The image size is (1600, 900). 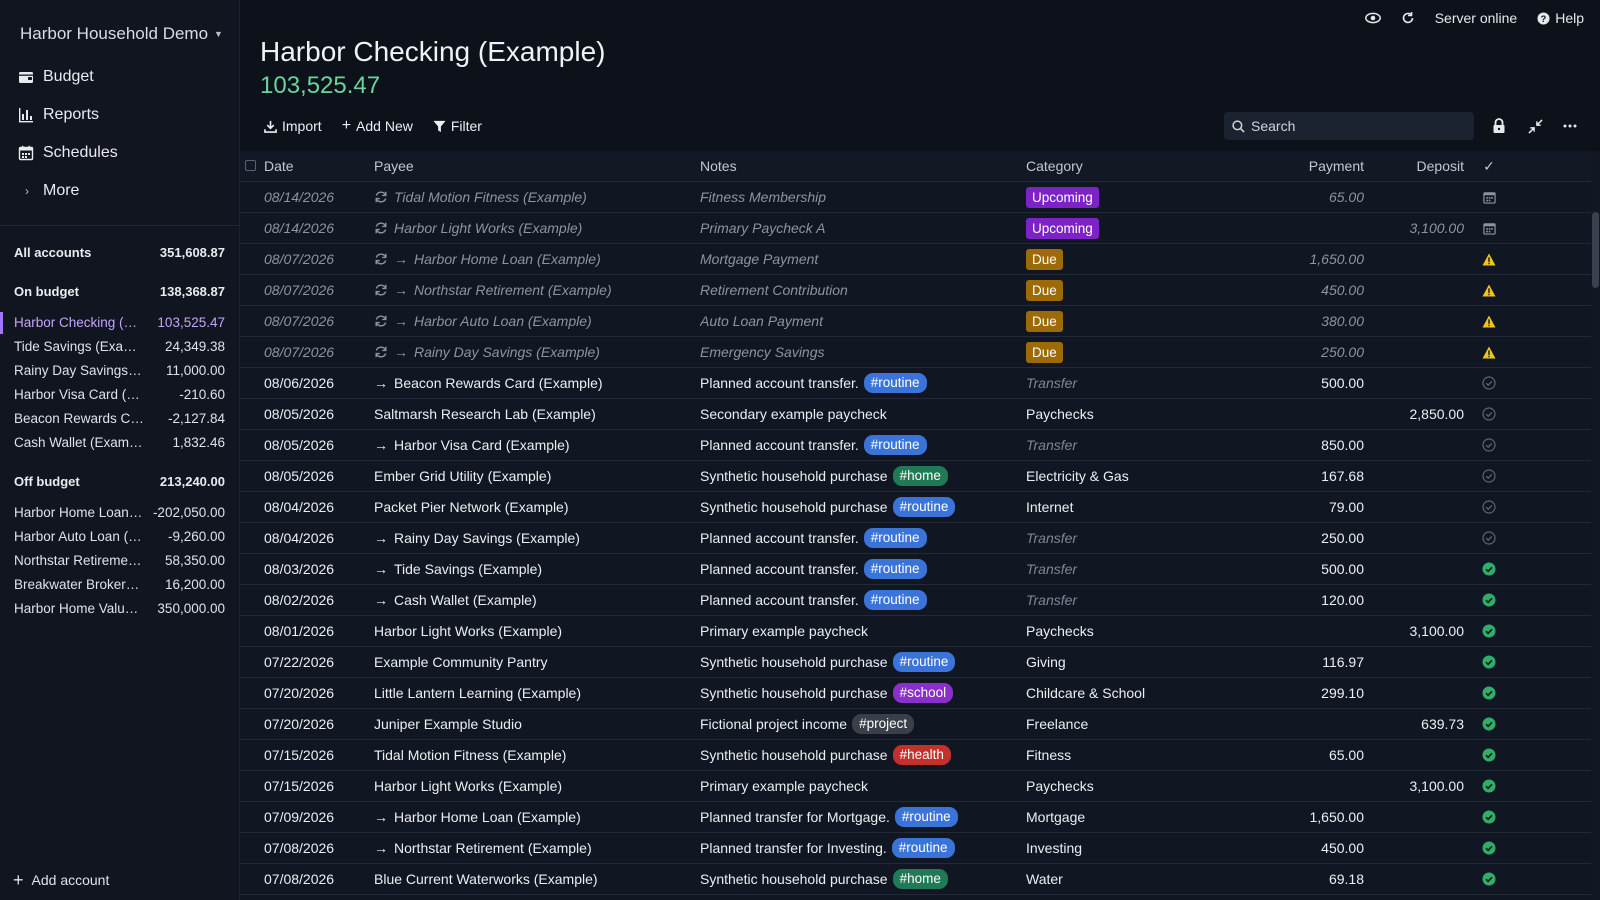 I want to click on payment-cell: 299.10, so click(x=1295, y=693).